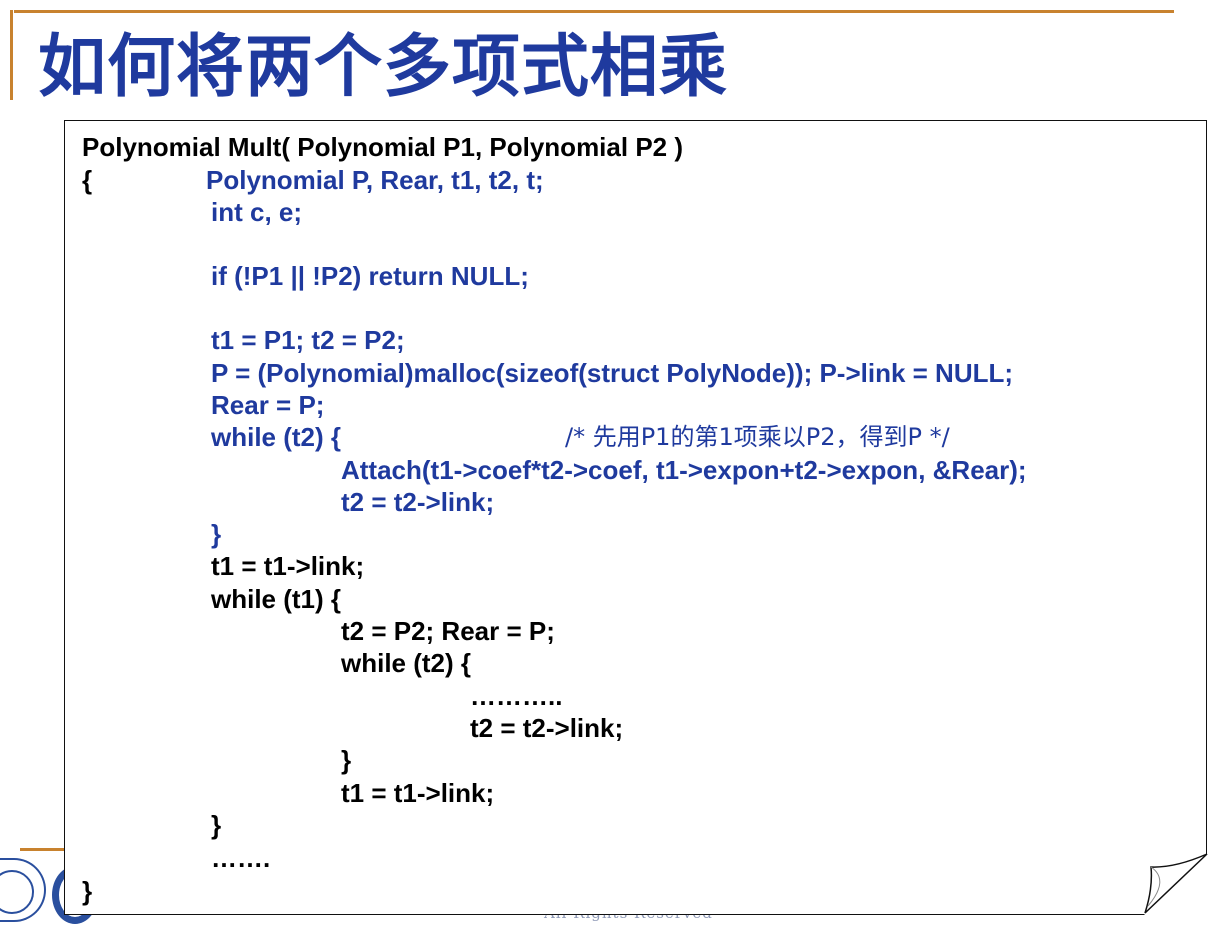  Describe the element at coordinates (268, 405) in the screenshot. I see `code-rear-init: Rear = P;` at that location.